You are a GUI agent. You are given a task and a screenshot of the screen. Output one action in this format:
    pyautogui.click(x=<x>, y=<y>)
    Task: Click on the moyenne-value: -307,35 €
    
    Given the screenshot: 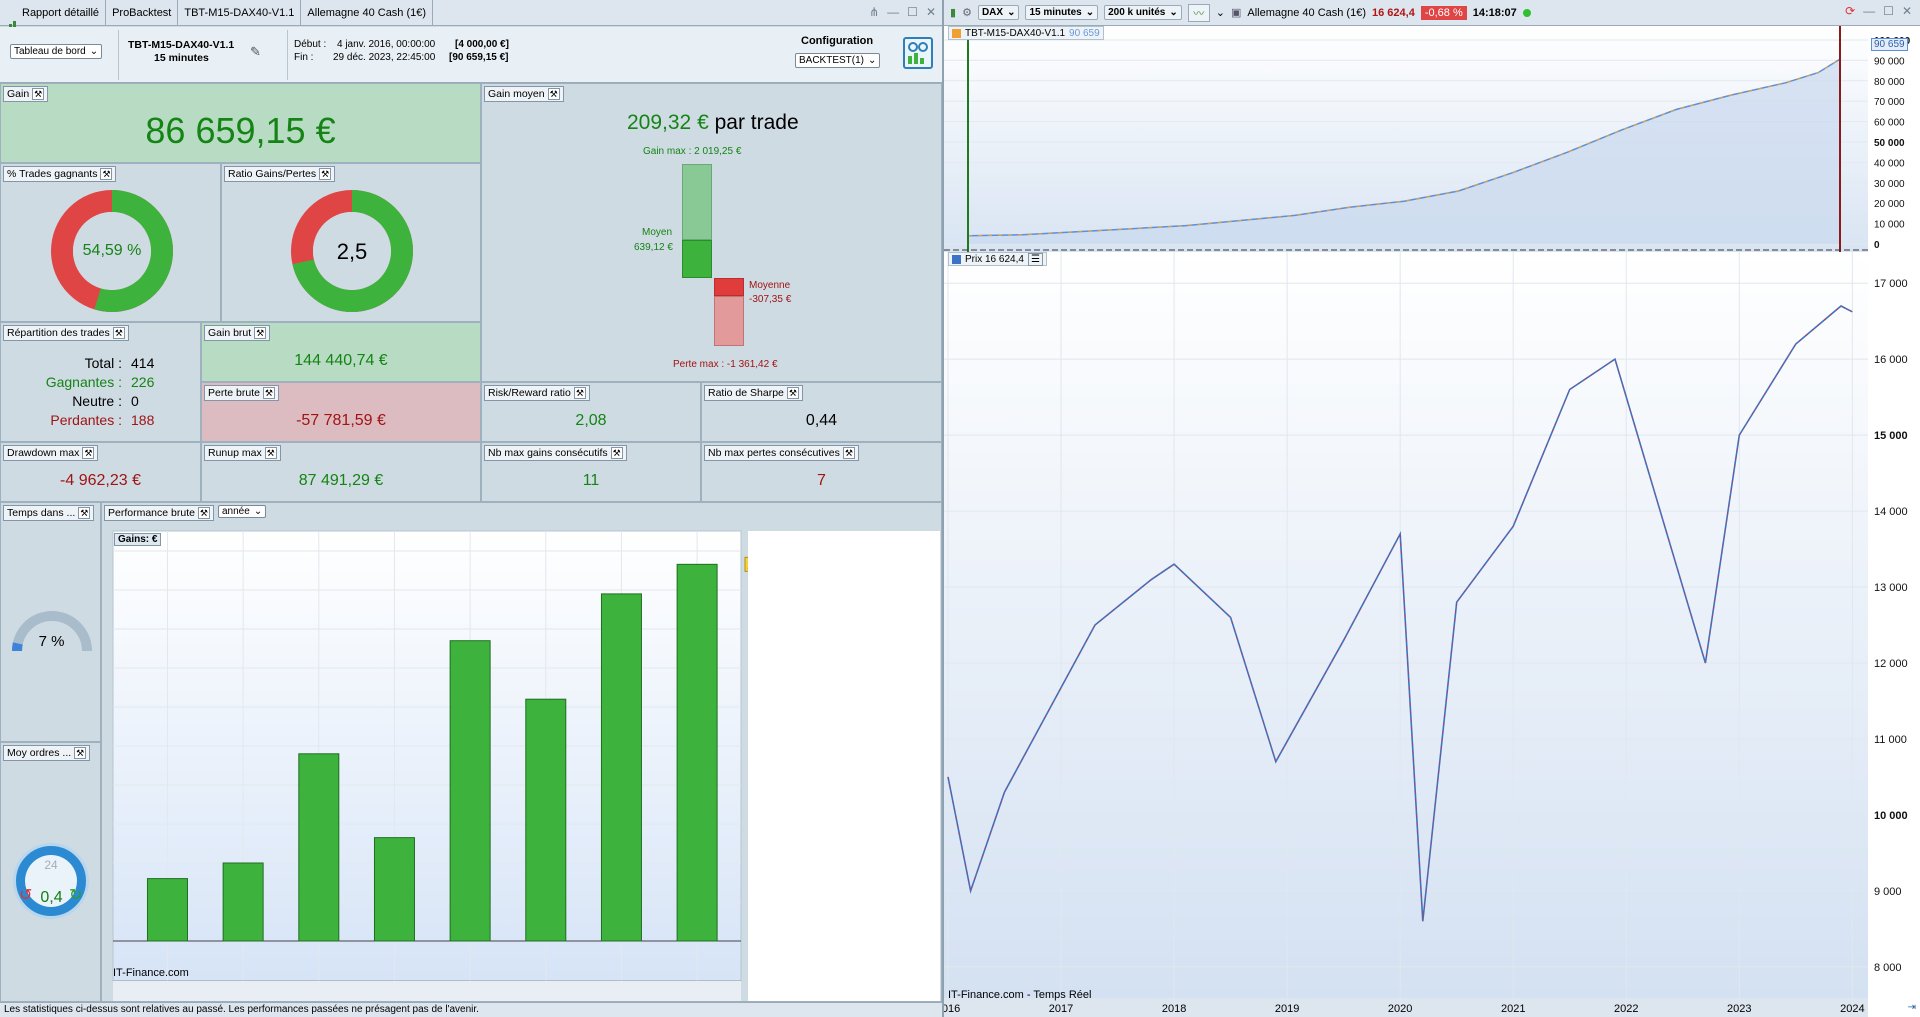 What is the action you would take?
    pyautogui.click(x=770, y=299)
    